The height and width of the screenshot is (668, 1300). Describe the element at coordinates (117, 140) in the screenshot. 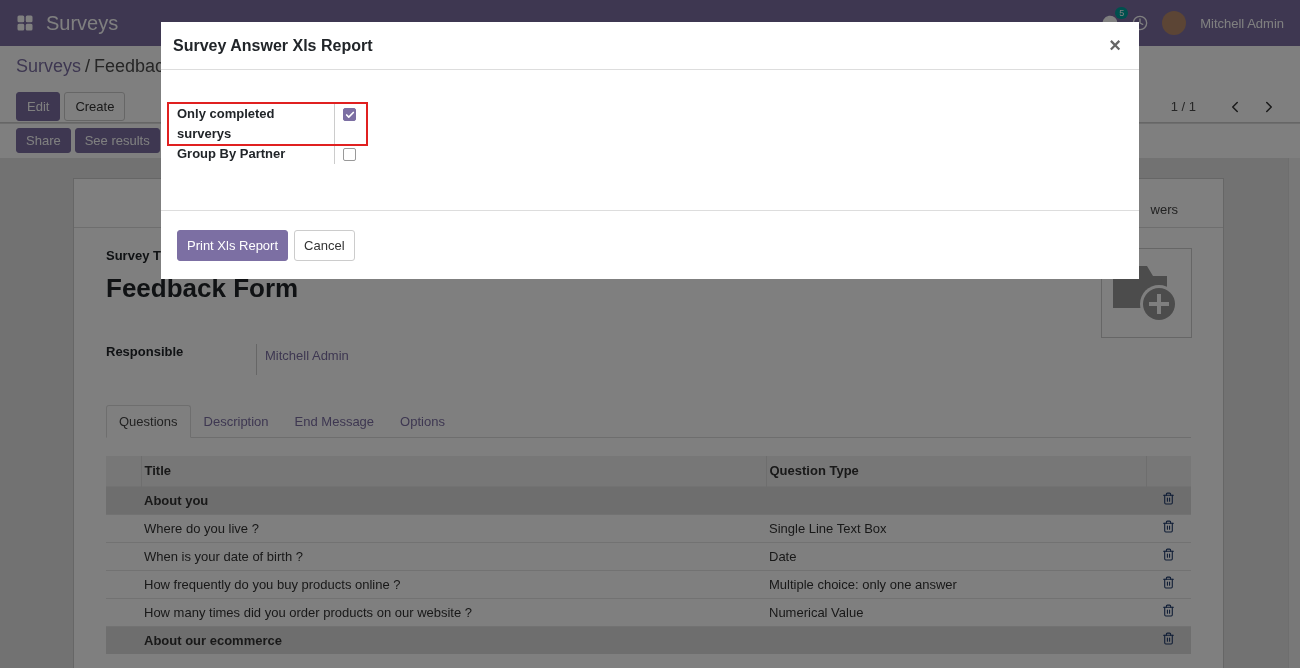

I see `see-results-button: See results` at that location.